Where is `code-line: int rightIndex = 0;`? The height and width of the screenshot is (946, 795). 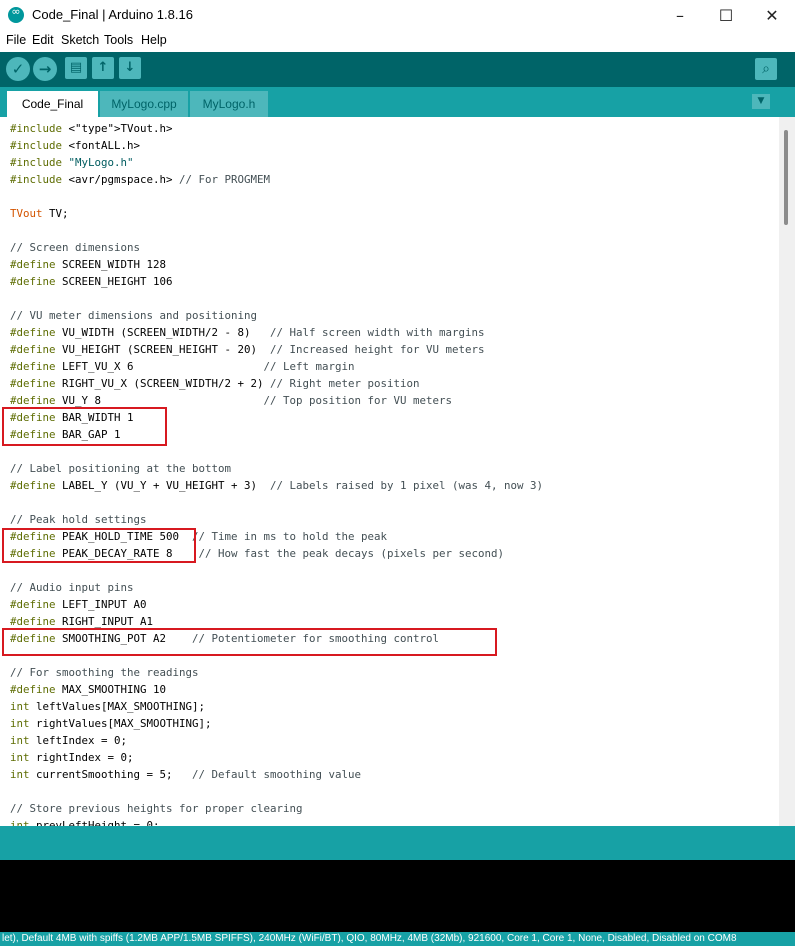 code-line: int rightIndex = 0; is located at coordinates (72, 757).